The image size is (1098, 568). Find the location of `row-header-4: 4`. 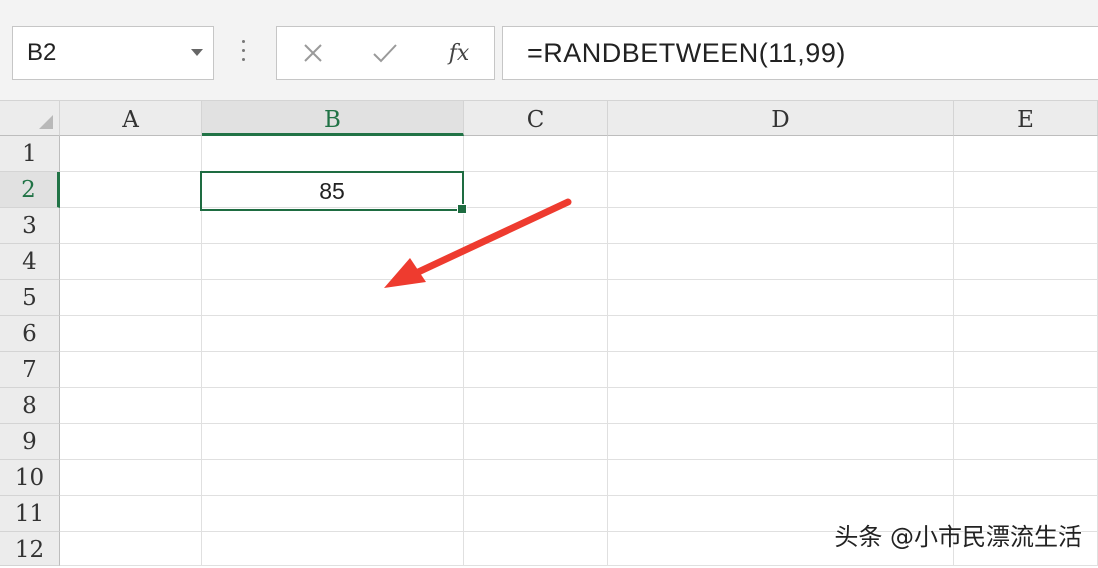

row-header-4: 4 is located at coordinates (30, 262).